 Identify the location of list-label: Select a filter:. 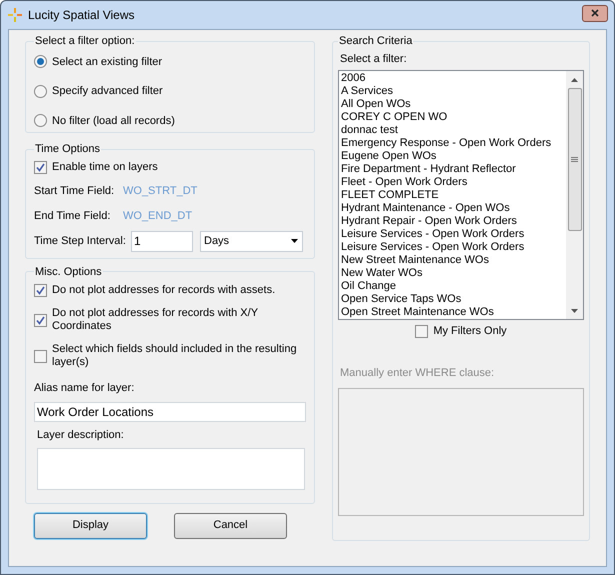
(374, 59).